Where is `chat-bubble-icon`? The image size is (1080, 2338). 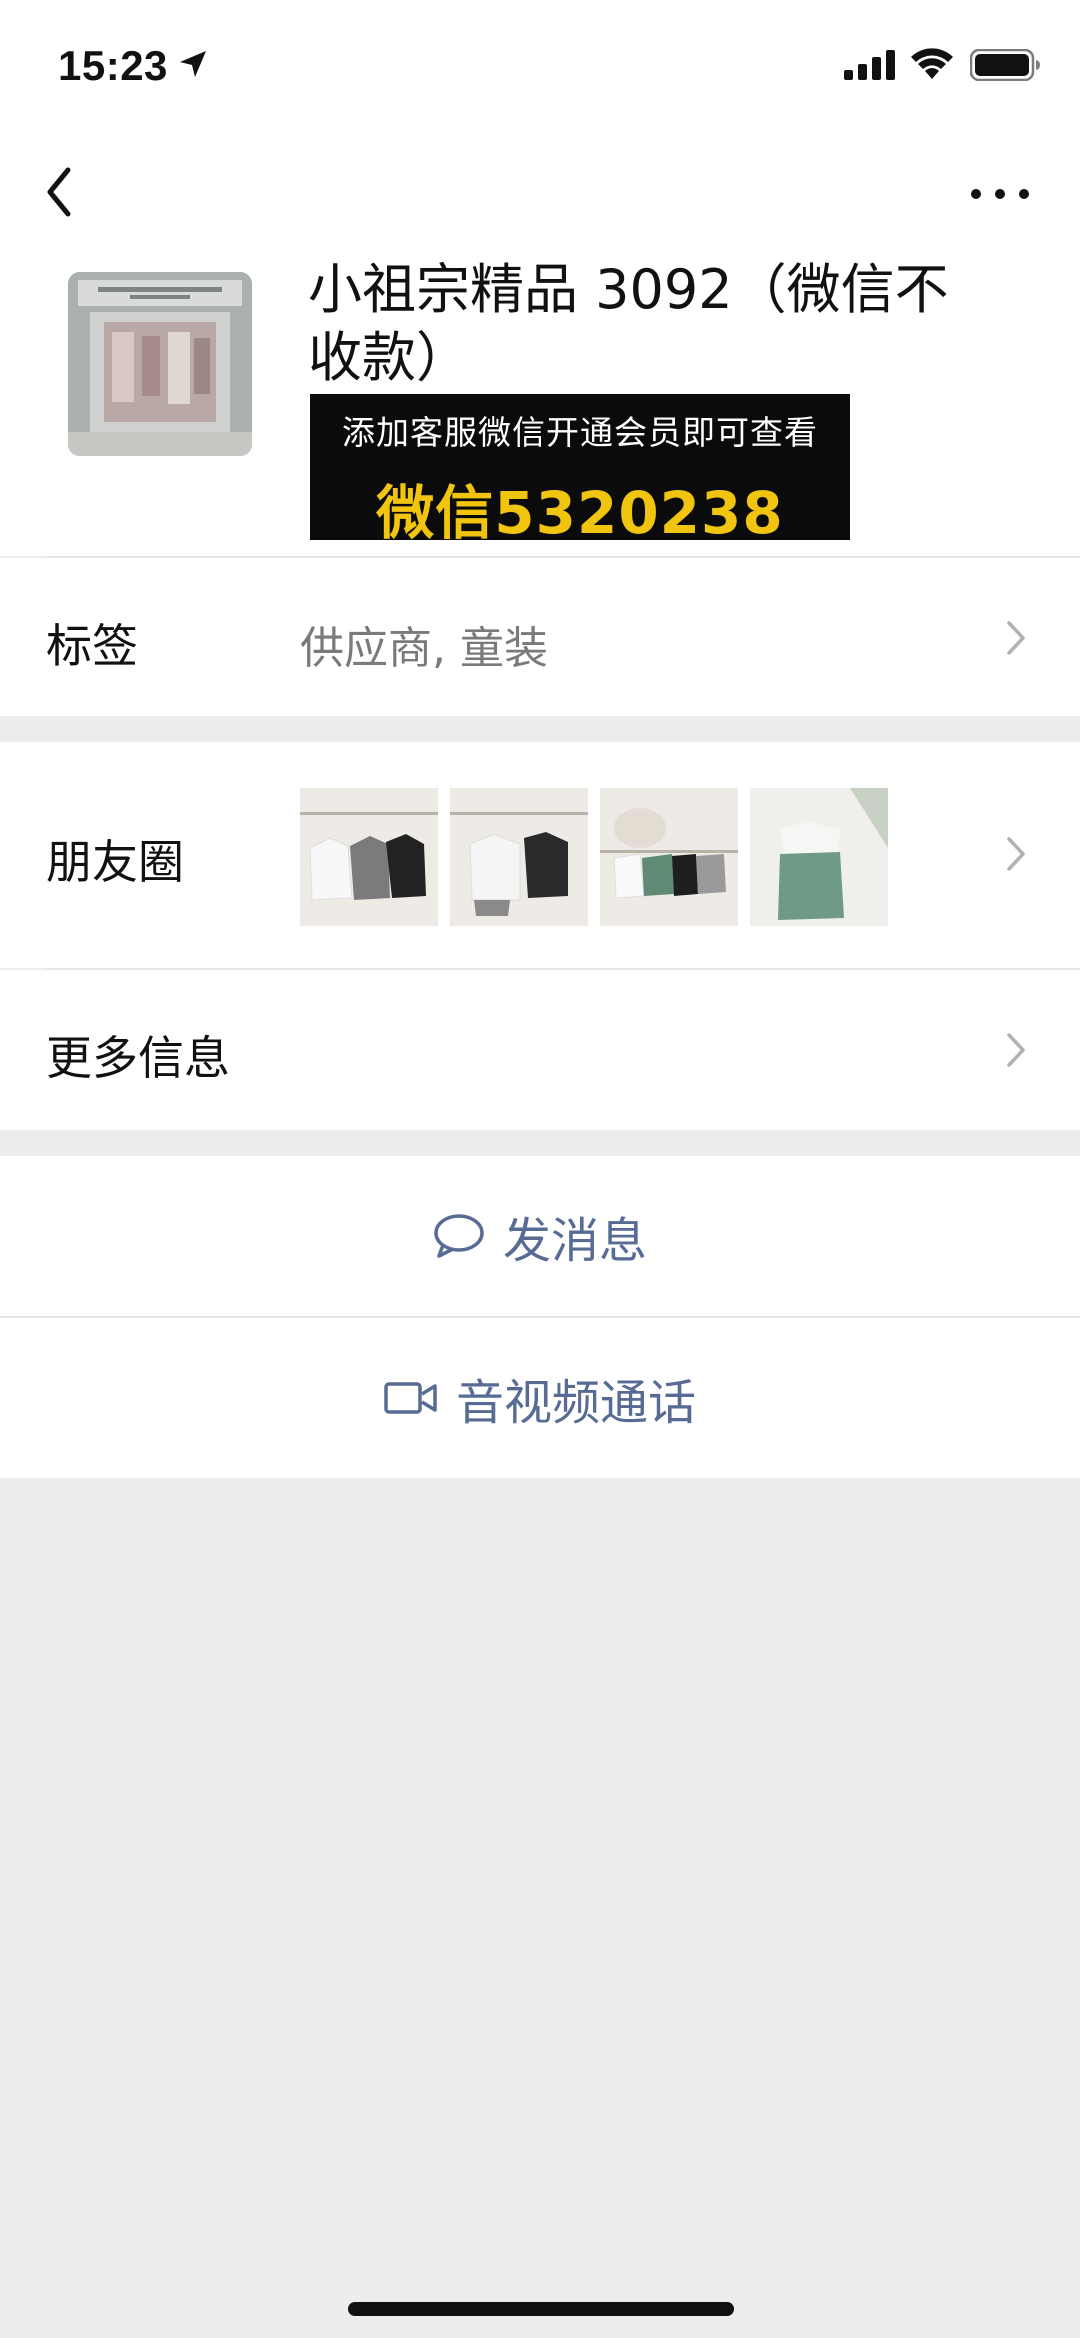 chat-bubble-icon is located at coordinates (459, 1236).